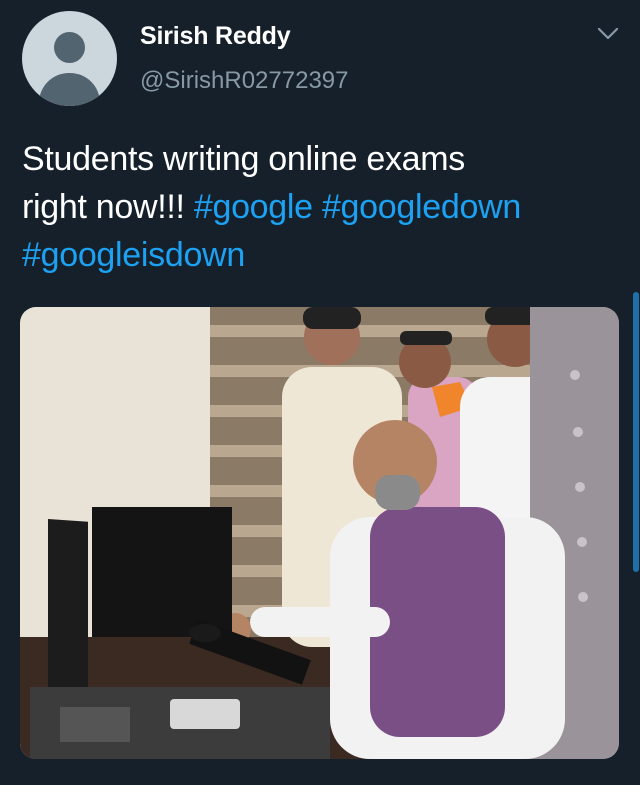 This screenshot has height=785, width=640. I want to click on chevron-down-icon, so click(608, 34).